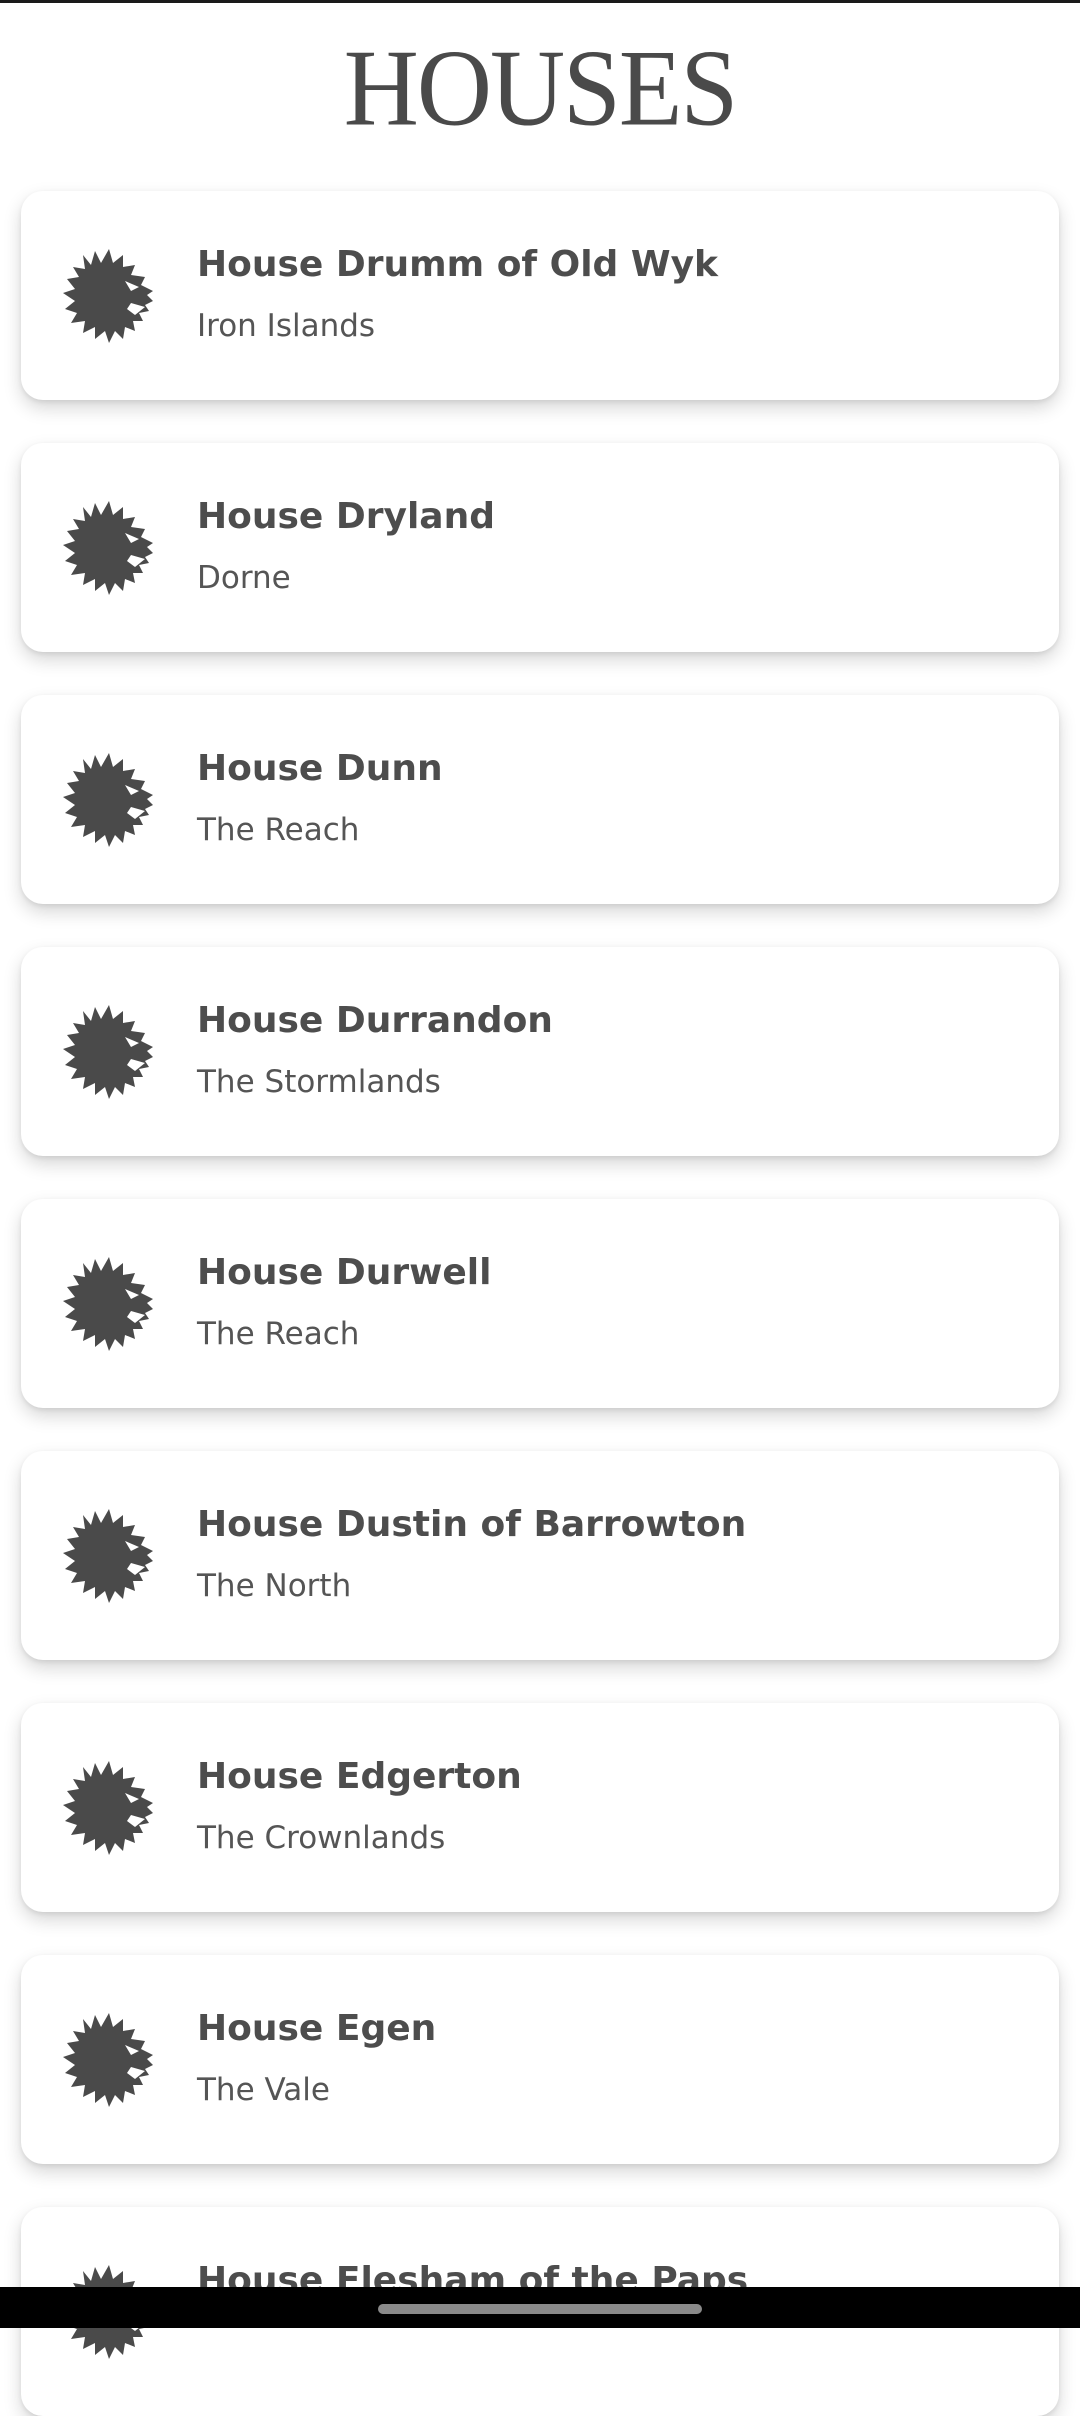 This screenshot has width=1080, height=2416. Describe the element at coordinates (320, 768) in the screenshot. I see `house-name: House Dunn` at that location.